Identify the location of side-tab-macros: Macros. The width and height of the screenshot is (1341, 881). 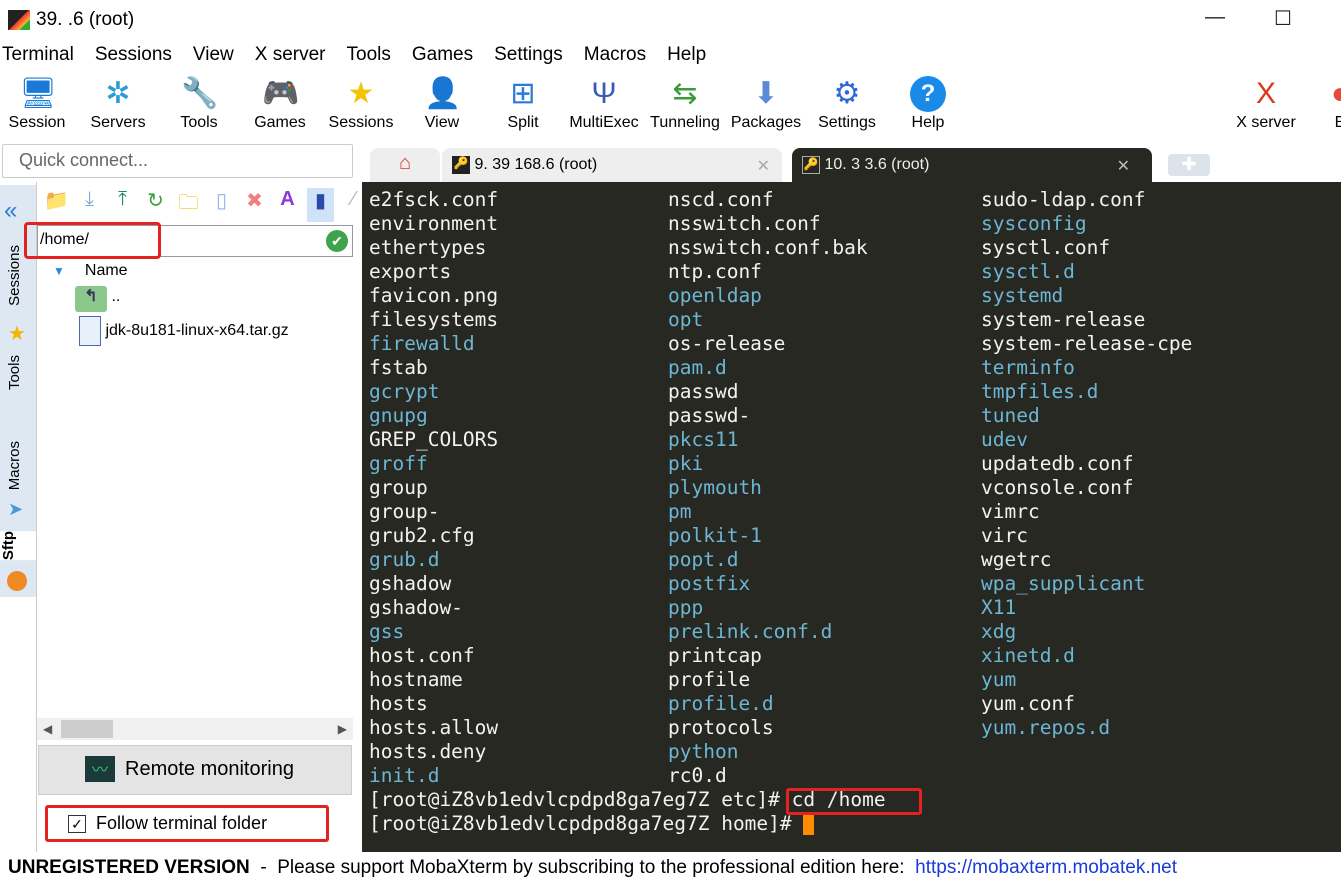
(14, 465).